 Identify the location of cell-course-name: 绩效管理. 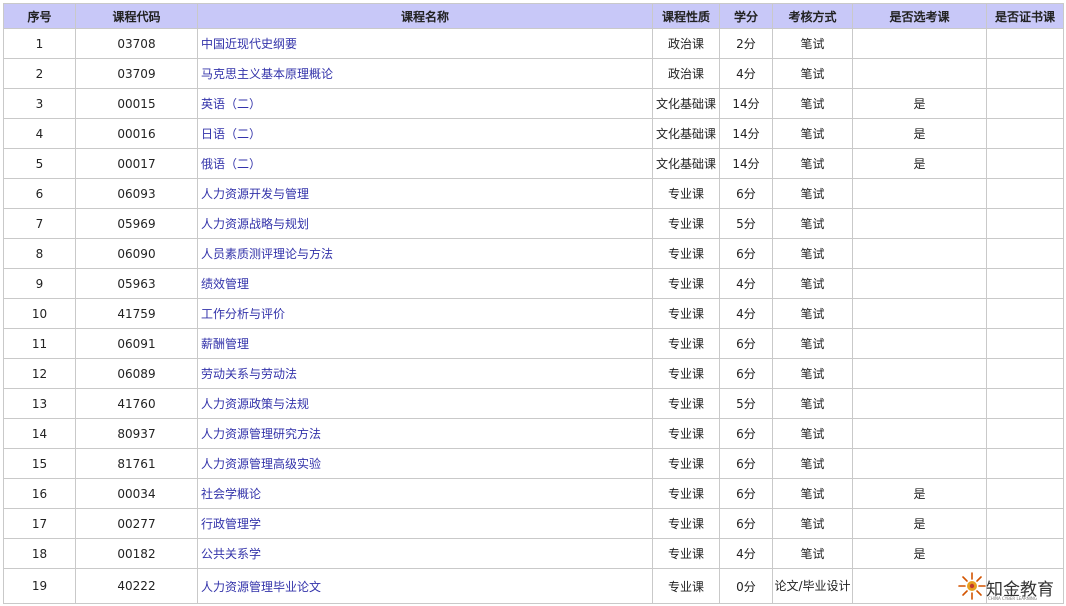
(425, 283).